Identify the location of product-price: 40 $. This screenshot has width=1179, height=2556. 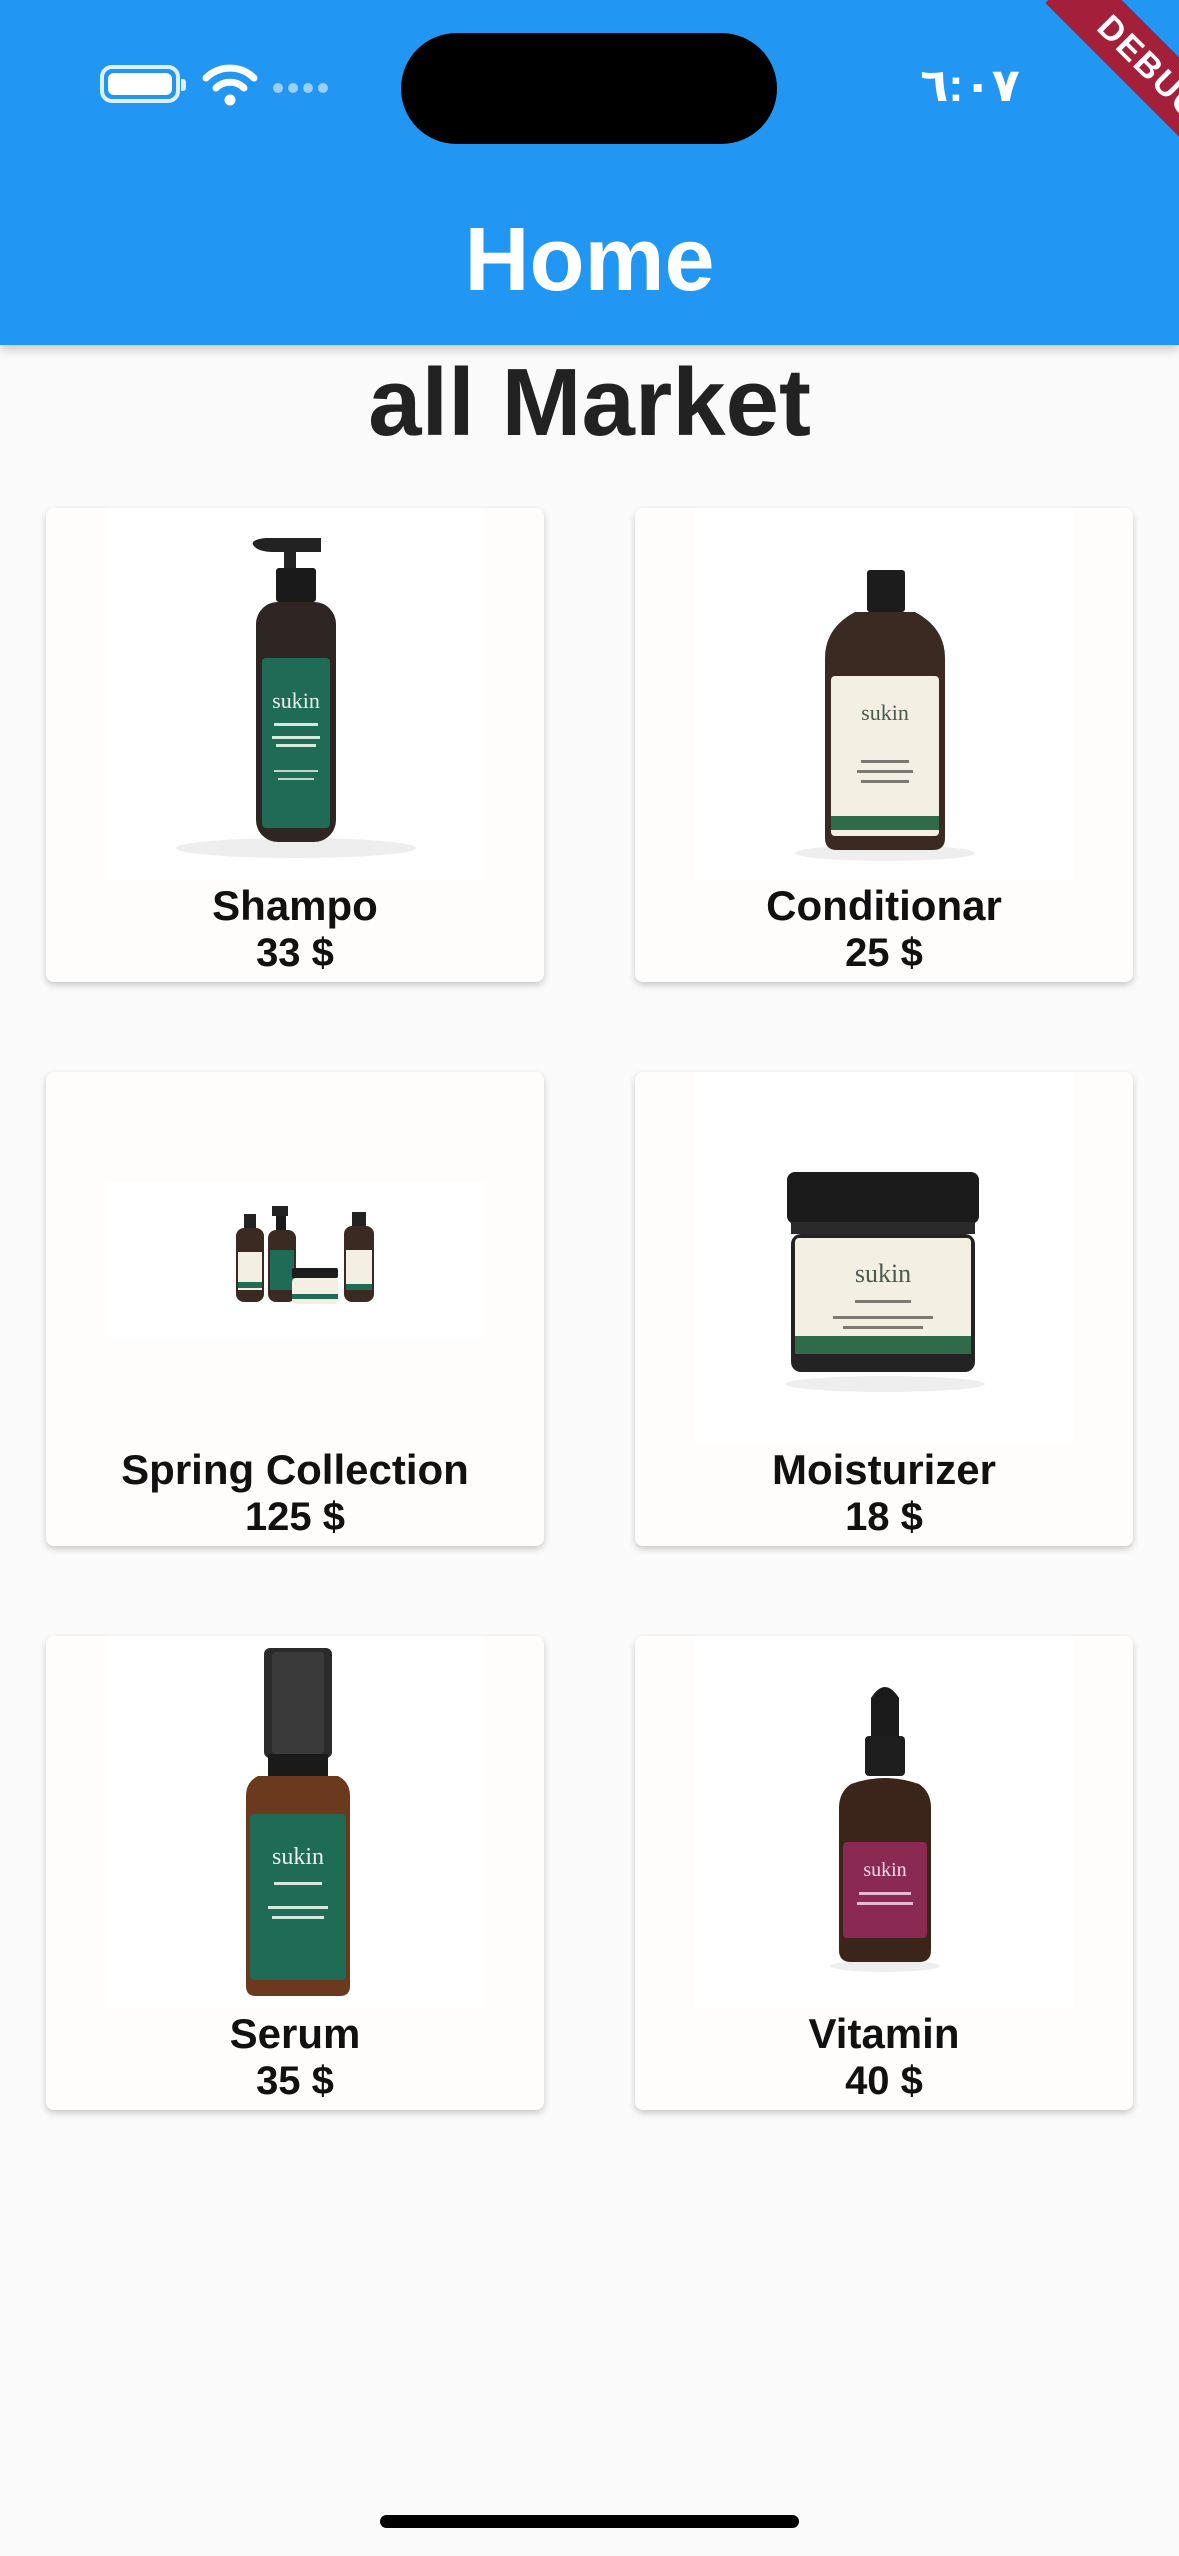
(884, 2081).